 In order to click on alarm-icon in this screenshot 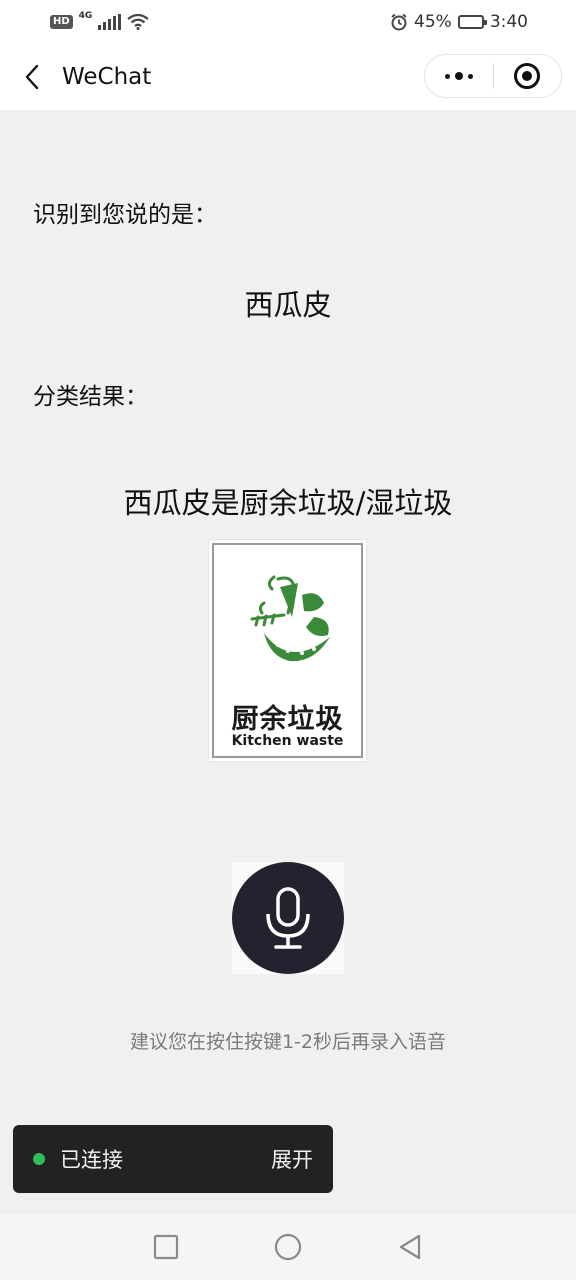, I will do `click(399, 22)`.